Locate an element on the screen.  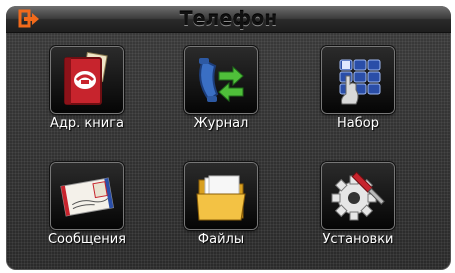
envelope-icon is located at coordinates (87, 197).